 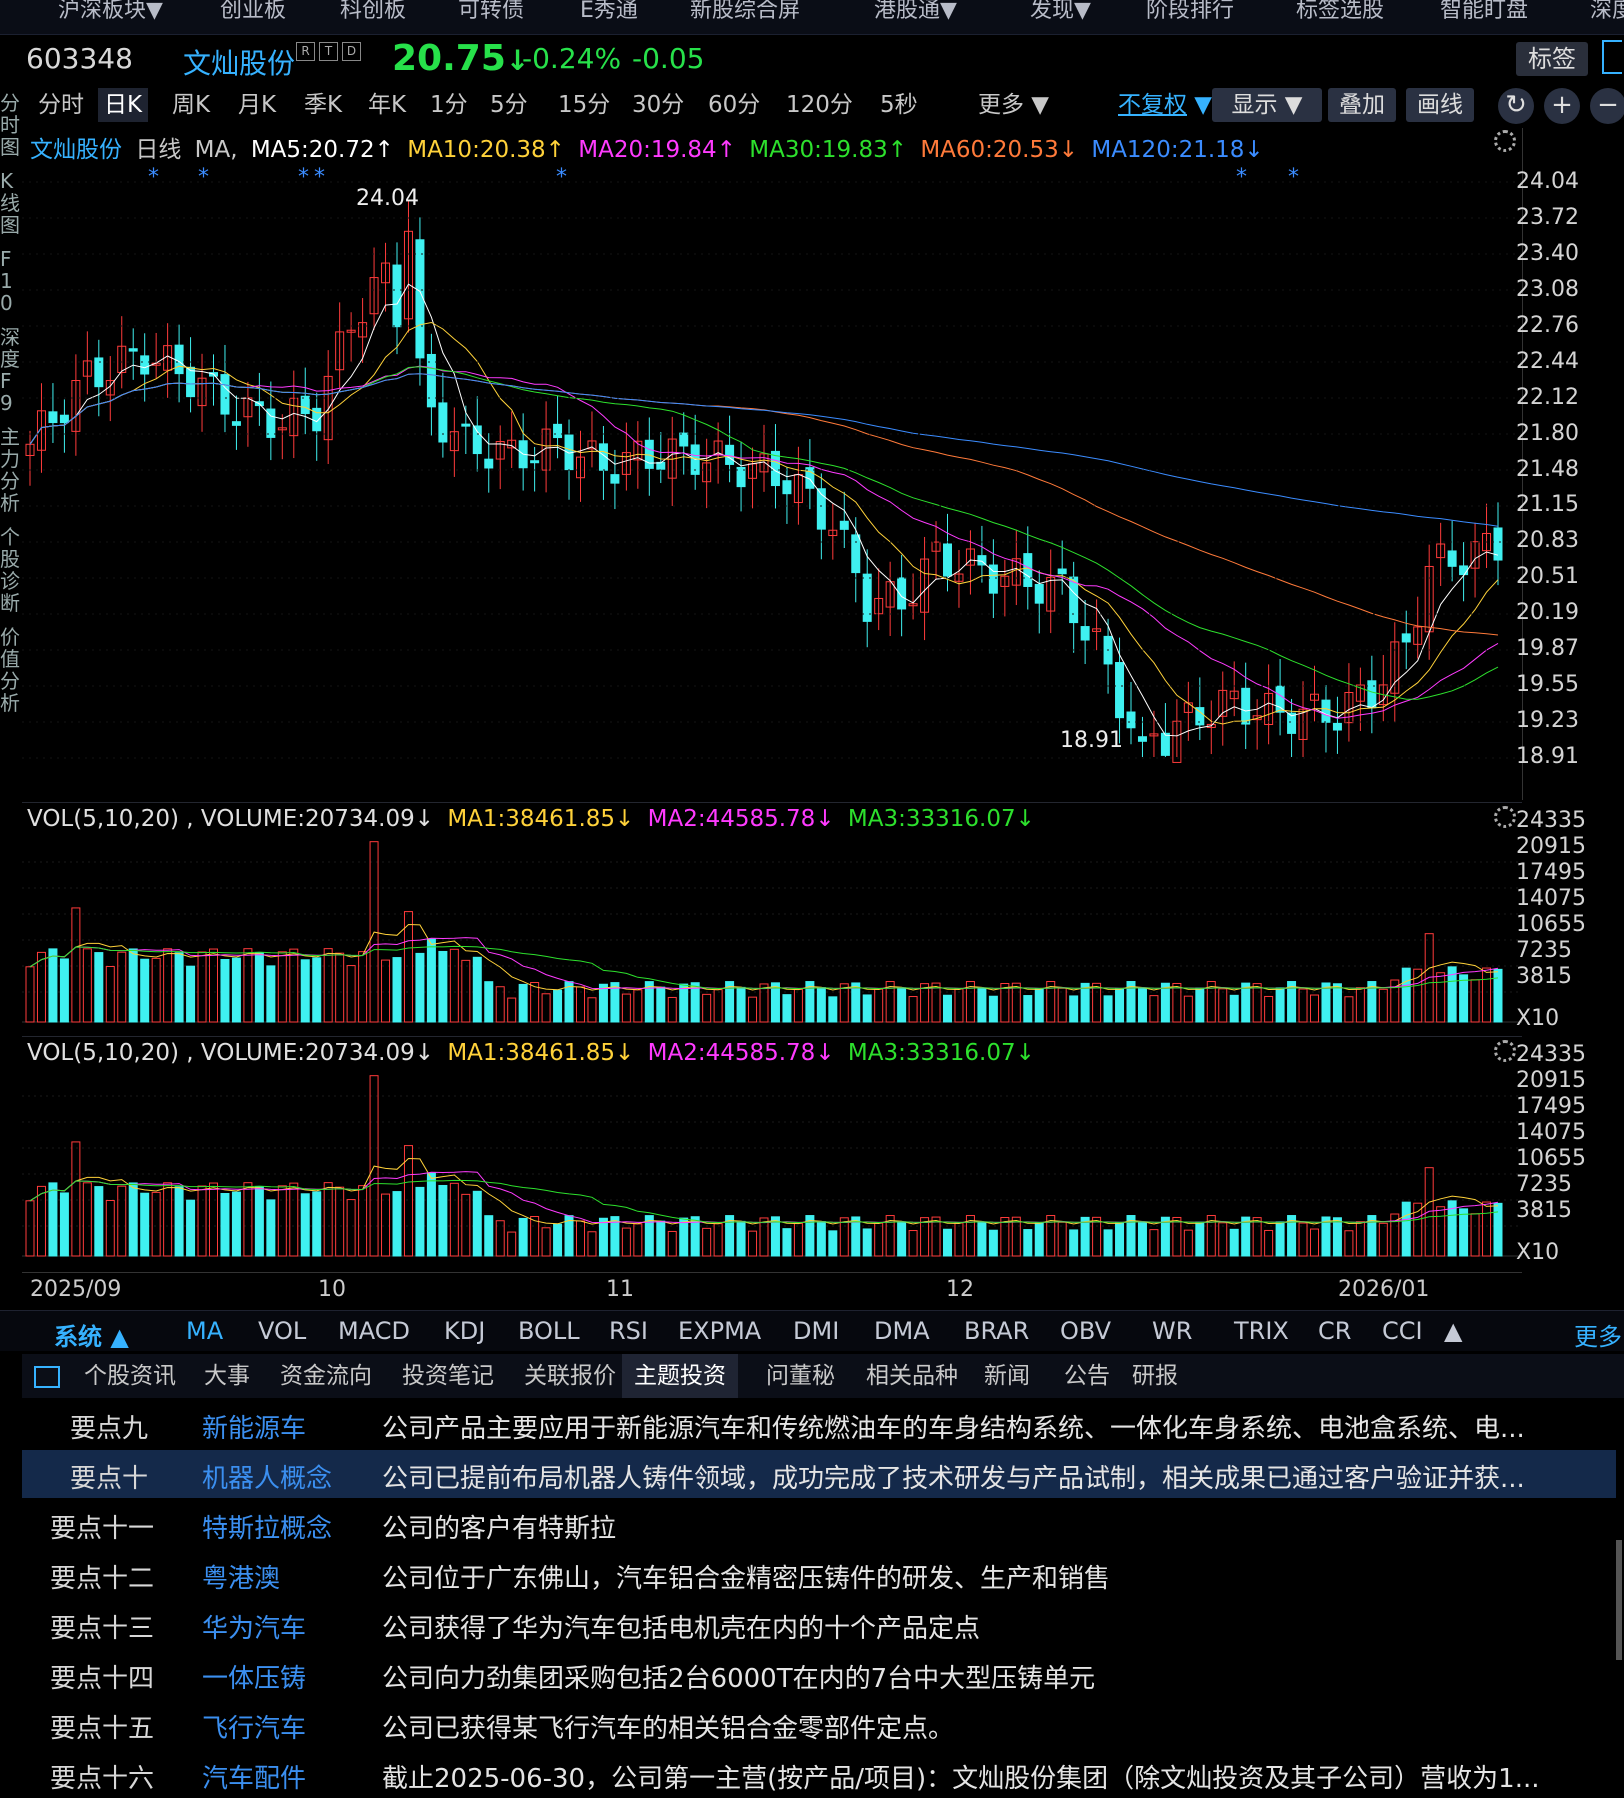 What do you see at coordinates (241, 1576) in the screenshot?
I see `theme-topic: 粤港澳` at bounding box center [241, 1576].